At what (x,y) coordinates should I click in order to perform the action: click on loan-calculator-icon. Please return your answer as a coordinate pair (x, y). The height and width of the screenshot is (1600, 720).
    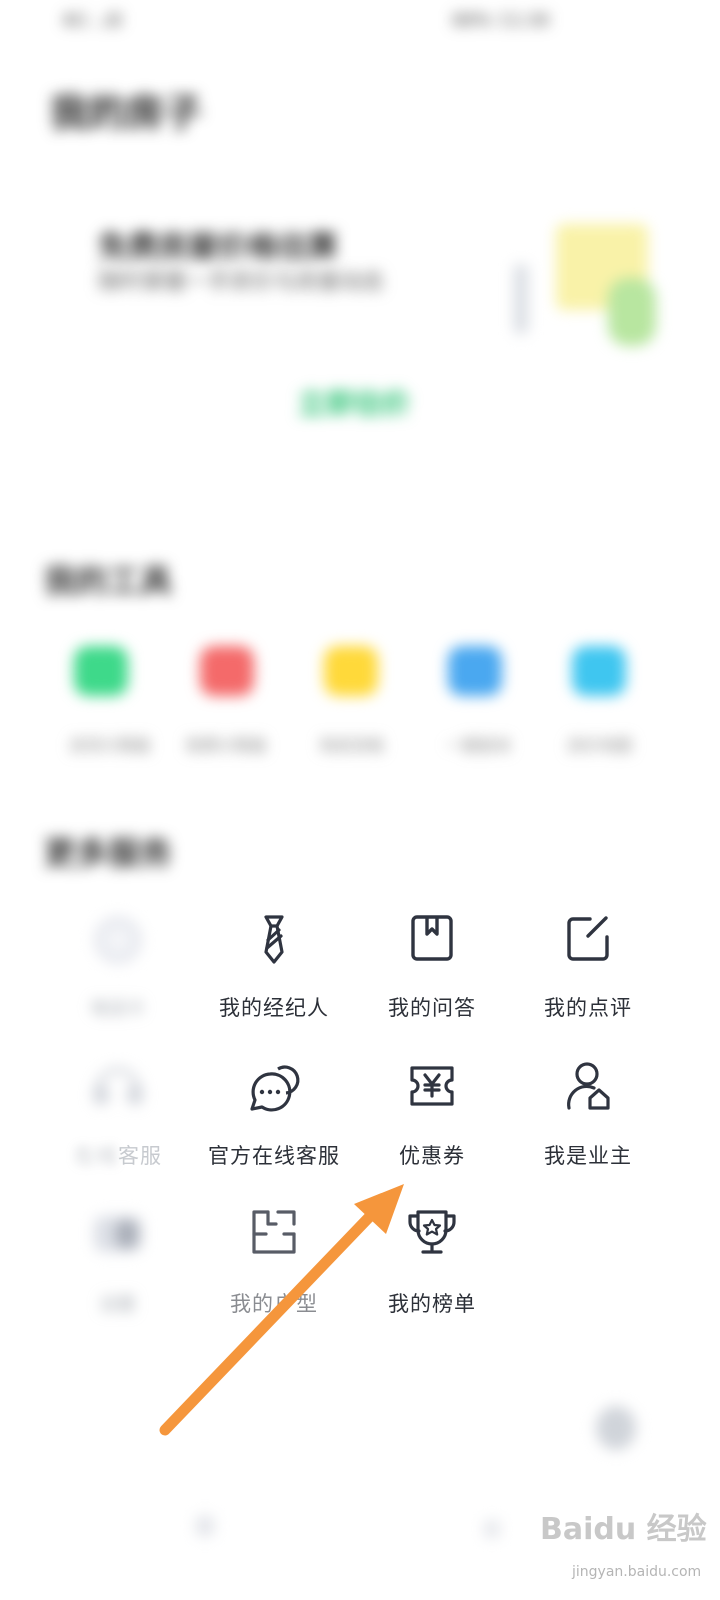
    Looking at the image, I should click on (101, 671).